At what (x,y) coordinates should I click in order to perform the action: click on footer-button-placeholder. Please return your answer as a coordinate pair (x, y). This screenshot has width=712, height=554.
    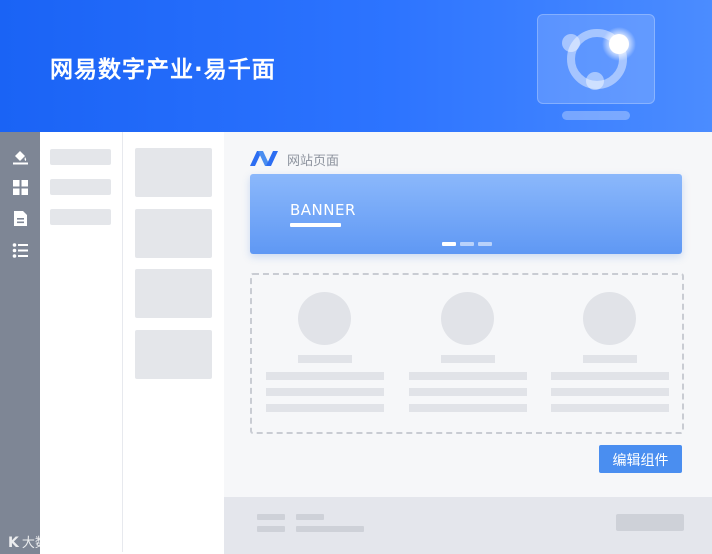
    Looking at the image, I should click on (650, 522).